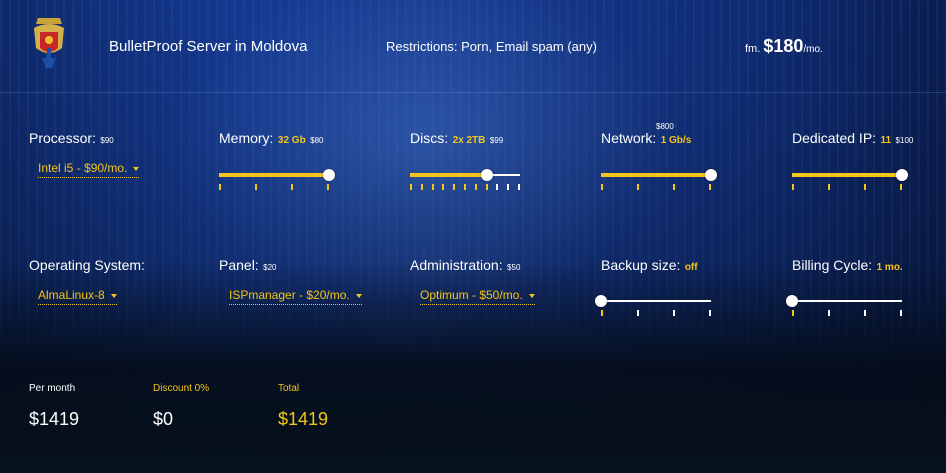 This screenshot has width=946, height=473. What do you see at coordinates (71, 295) in the screenshot?
I see `os-selected: AlmaLinux-8` at bounding box center [71, 295].